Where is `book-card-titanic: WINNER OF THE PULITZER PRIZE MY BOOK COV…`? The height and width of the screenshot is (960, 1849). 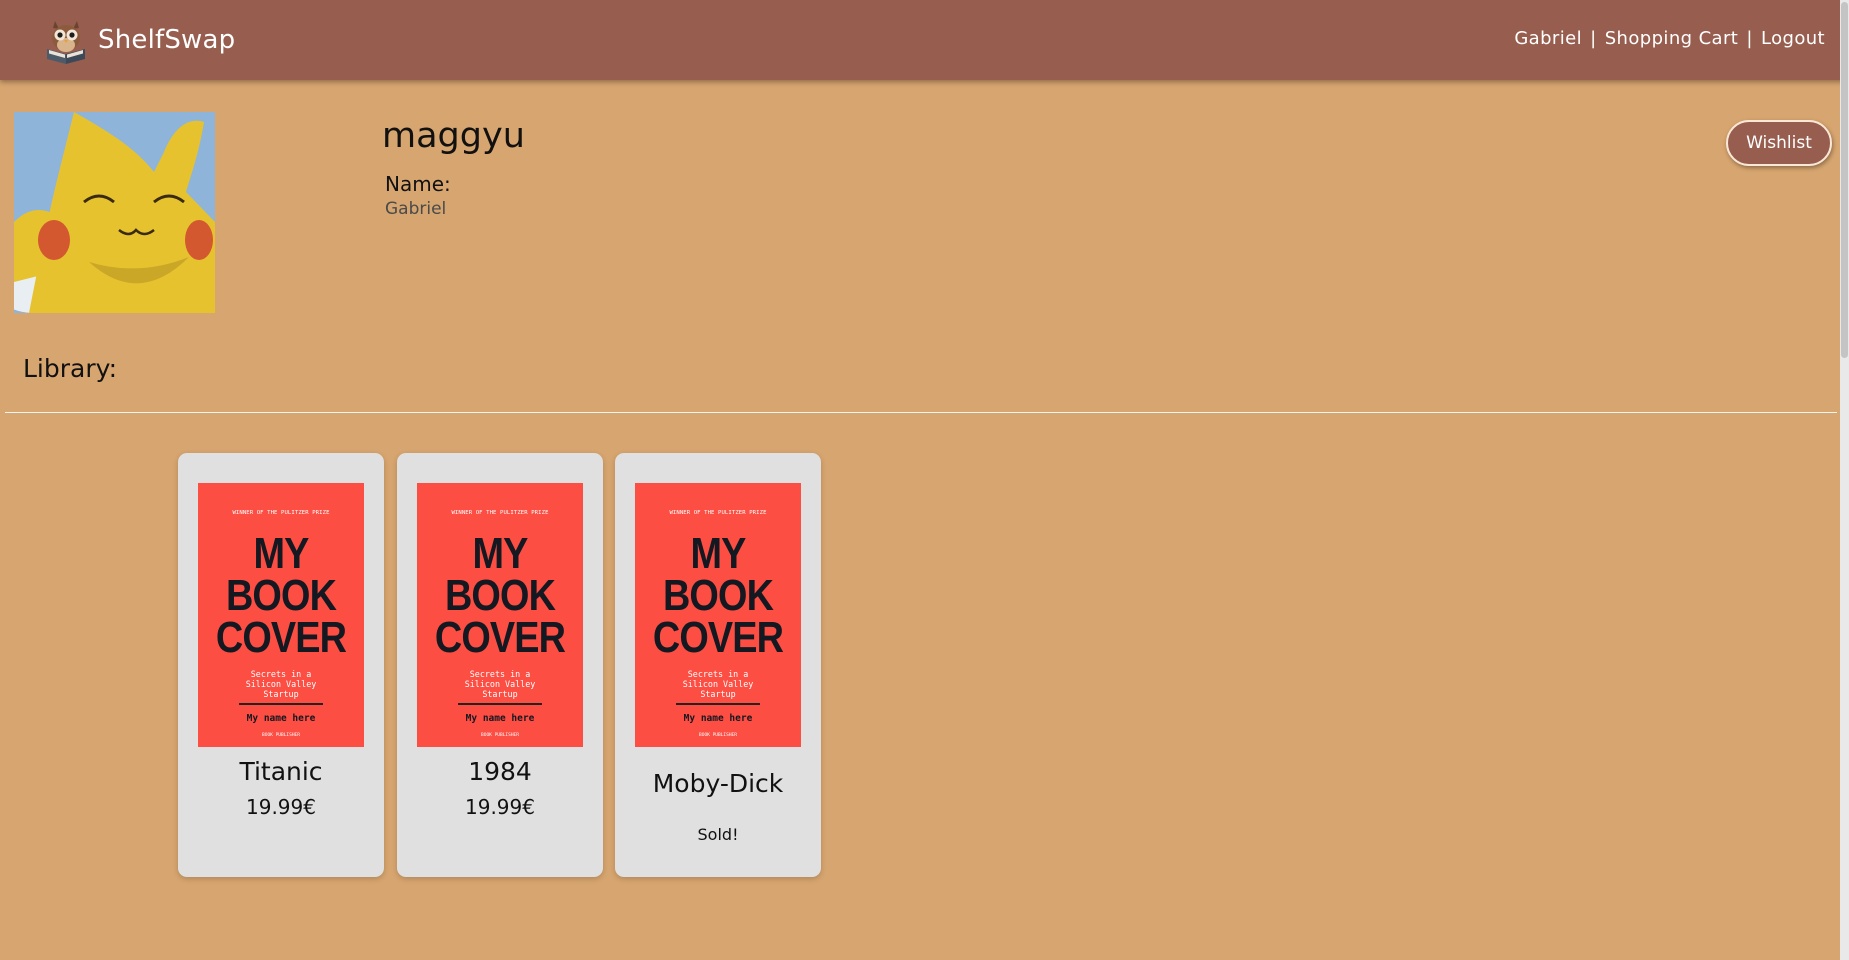
book-card-titanic: WINNER OF THE PULITZER PRIZE MY BOOK COV… is located at coordinates (281, 665).